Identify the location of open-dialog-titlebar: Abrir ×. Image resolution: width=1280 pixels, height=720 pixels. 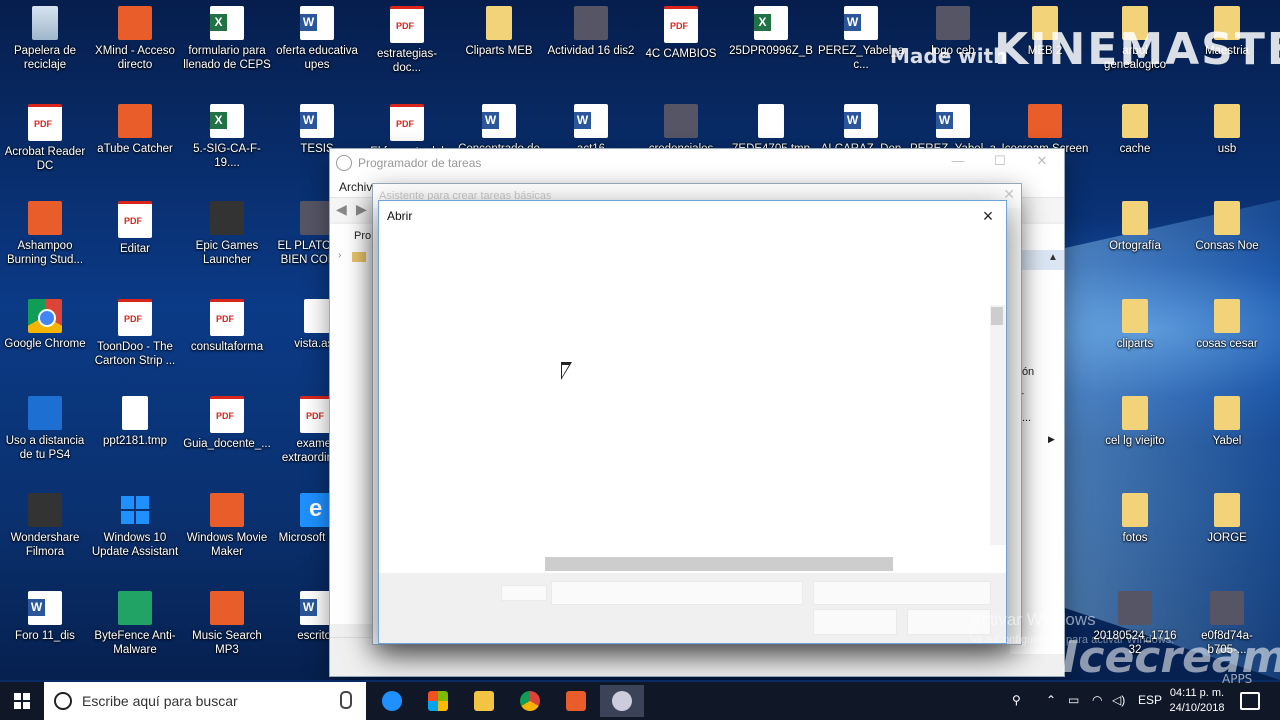
(692, 216).